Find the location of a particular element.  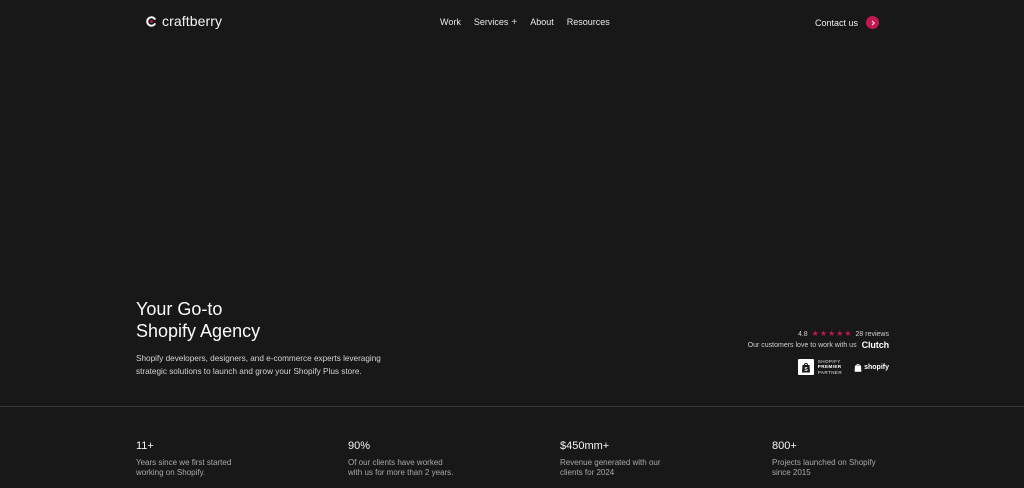

hero-title-line: Shopify Agency is located at coordinates (198, 331).